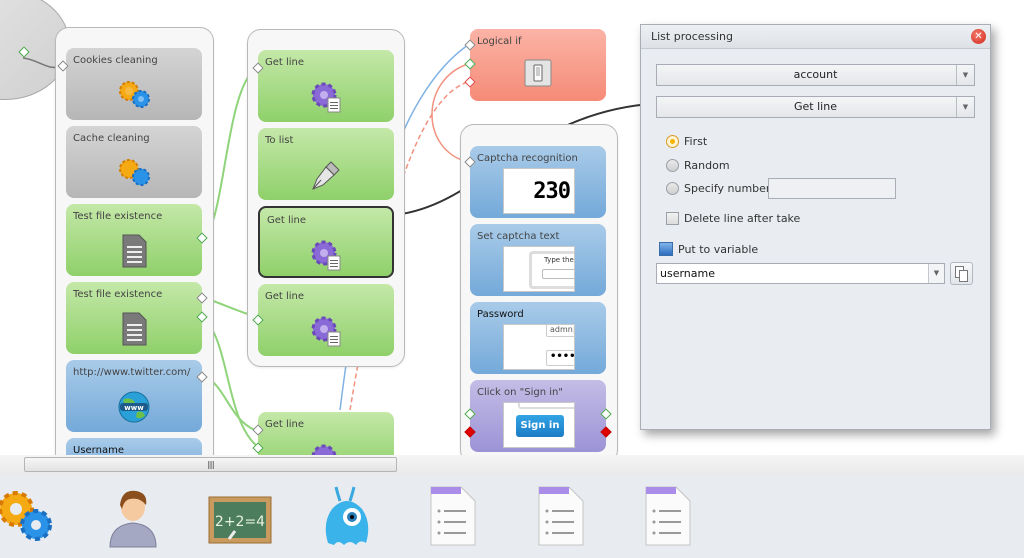 This screenshot has width=1024, height=558. I want to click on block-title: Cache cleaning, so click(111, 138).